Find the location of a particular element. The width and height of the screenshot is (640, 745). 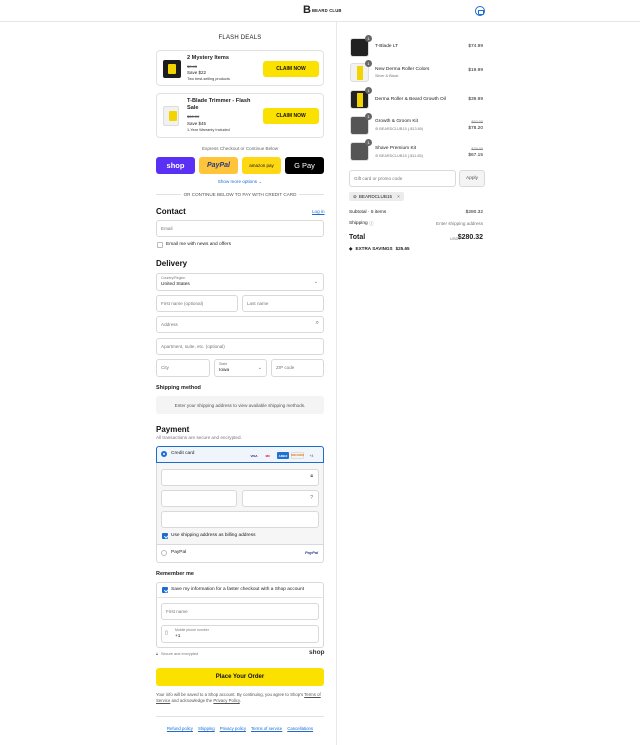

remember-first-name-field: First name is located at coordinates (240, 611).